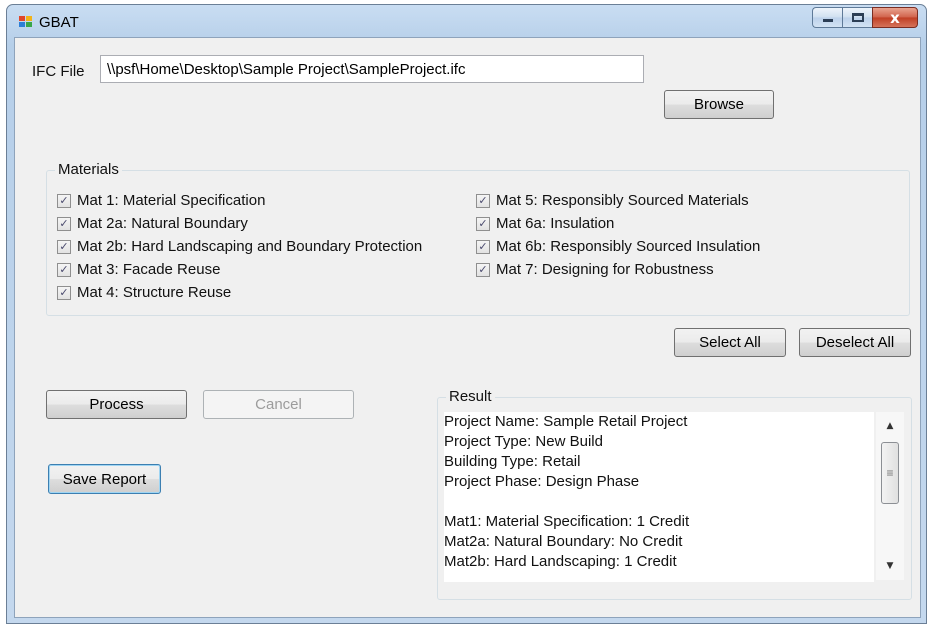 This screenshot has width=931, height=629. I want to click on checkbox-mat5: ✓ Mat 5: Responsibly Sourced Materials, so click(612, 200).